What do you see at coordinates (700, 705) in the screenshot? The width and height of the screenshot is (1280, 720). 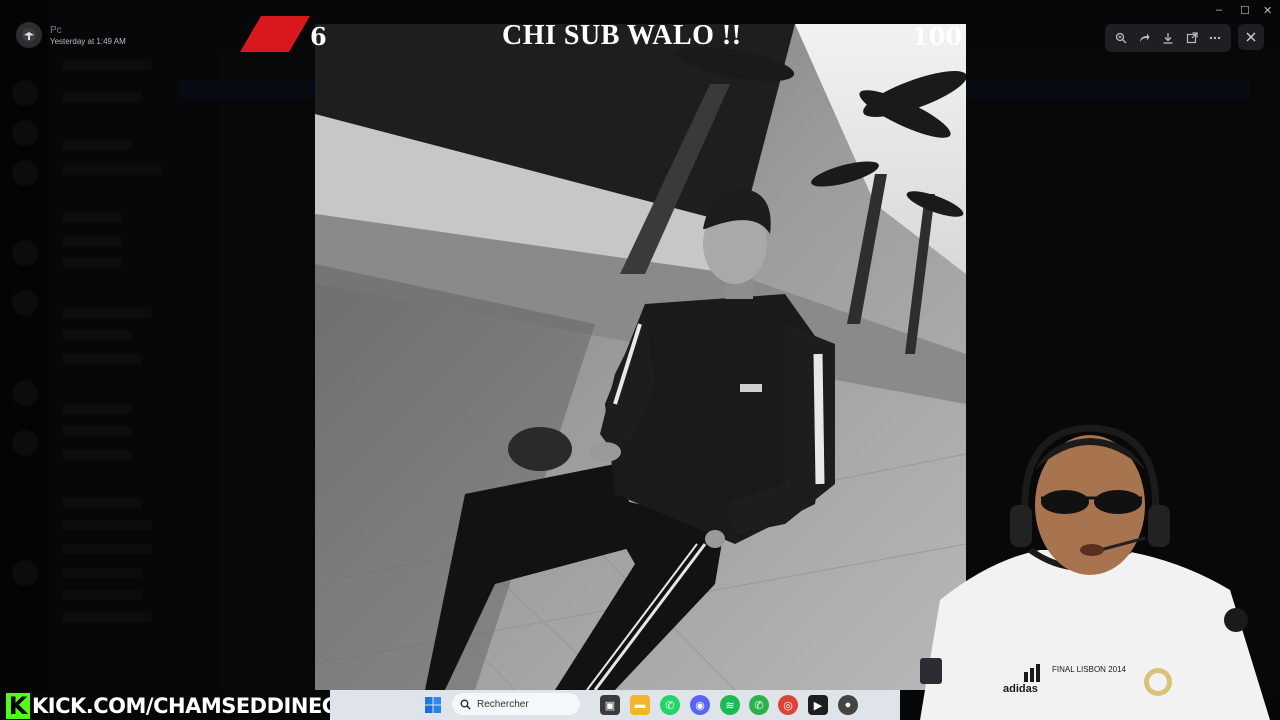 I see `discord-icon: ◉` at bounding box center [700, 705].